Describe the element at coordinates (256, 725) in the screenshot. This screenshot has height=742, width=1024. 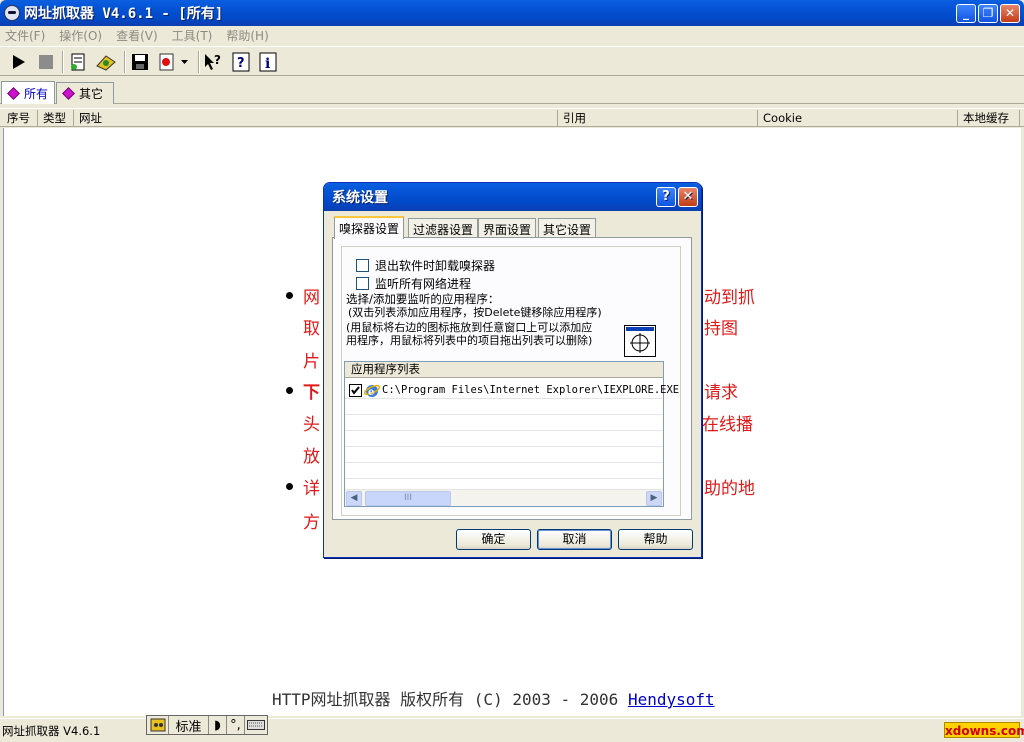
I see `soft-keyboard-icon` at that location.